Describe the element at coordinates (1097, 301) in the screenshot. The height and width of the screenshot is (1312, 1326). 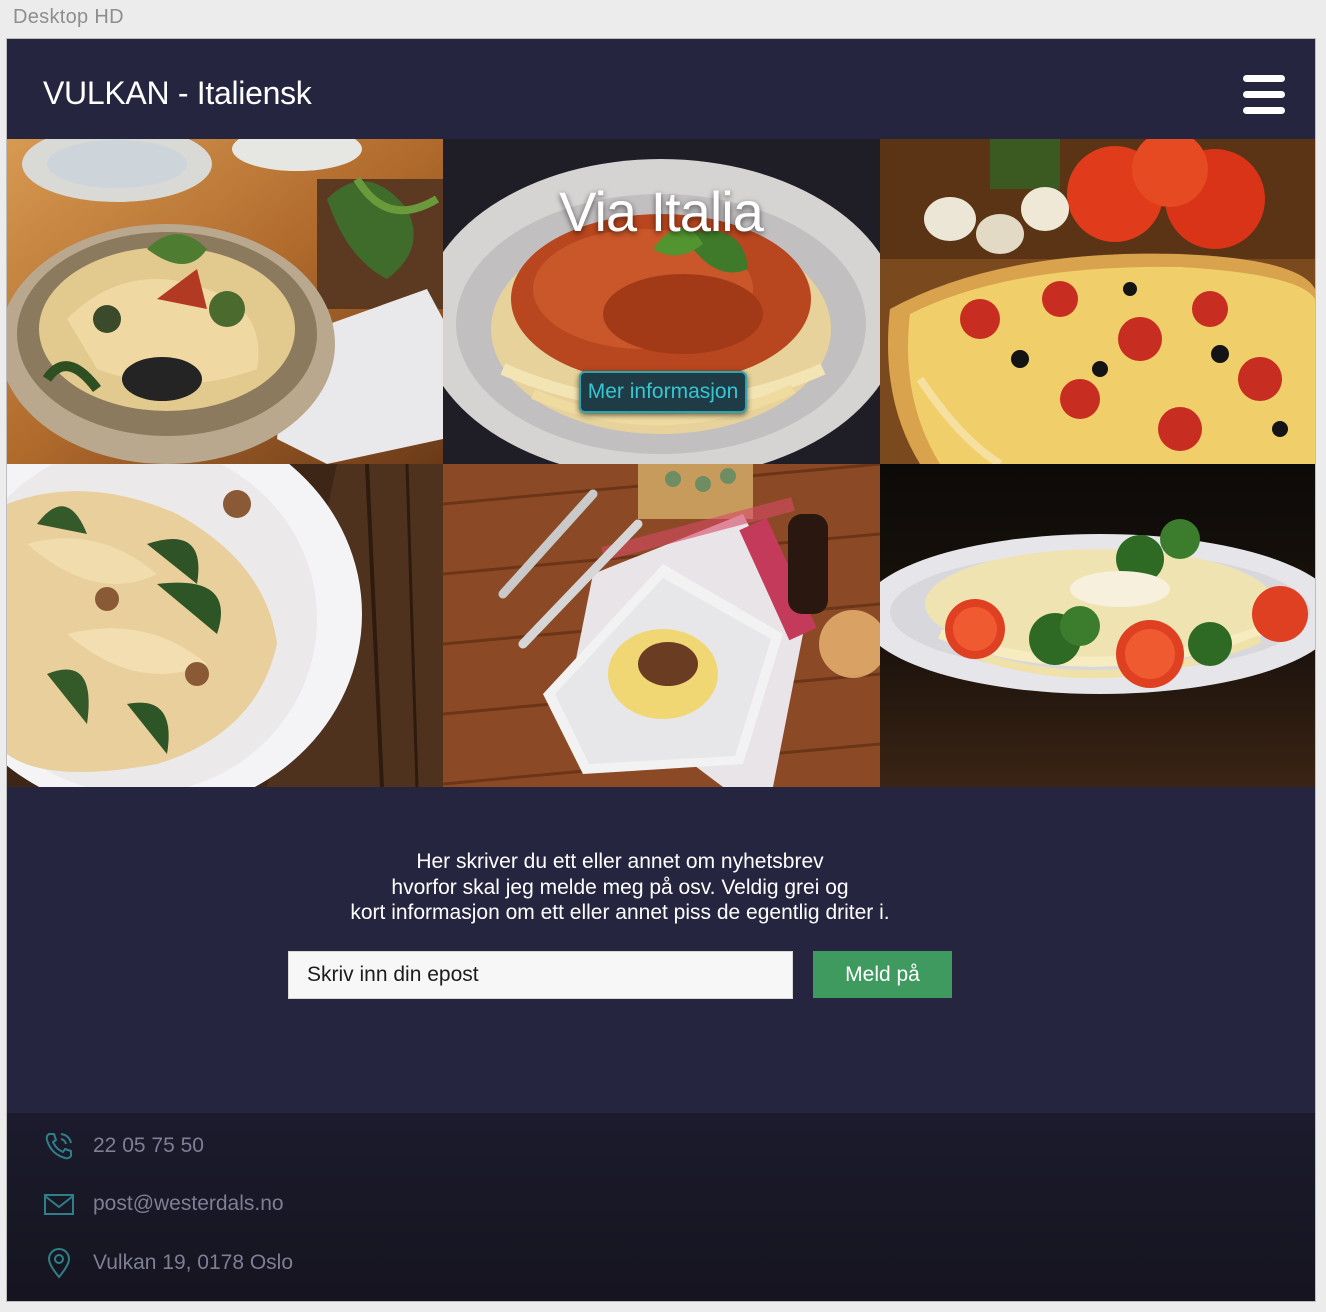
I see `pizza-photo` at that location.